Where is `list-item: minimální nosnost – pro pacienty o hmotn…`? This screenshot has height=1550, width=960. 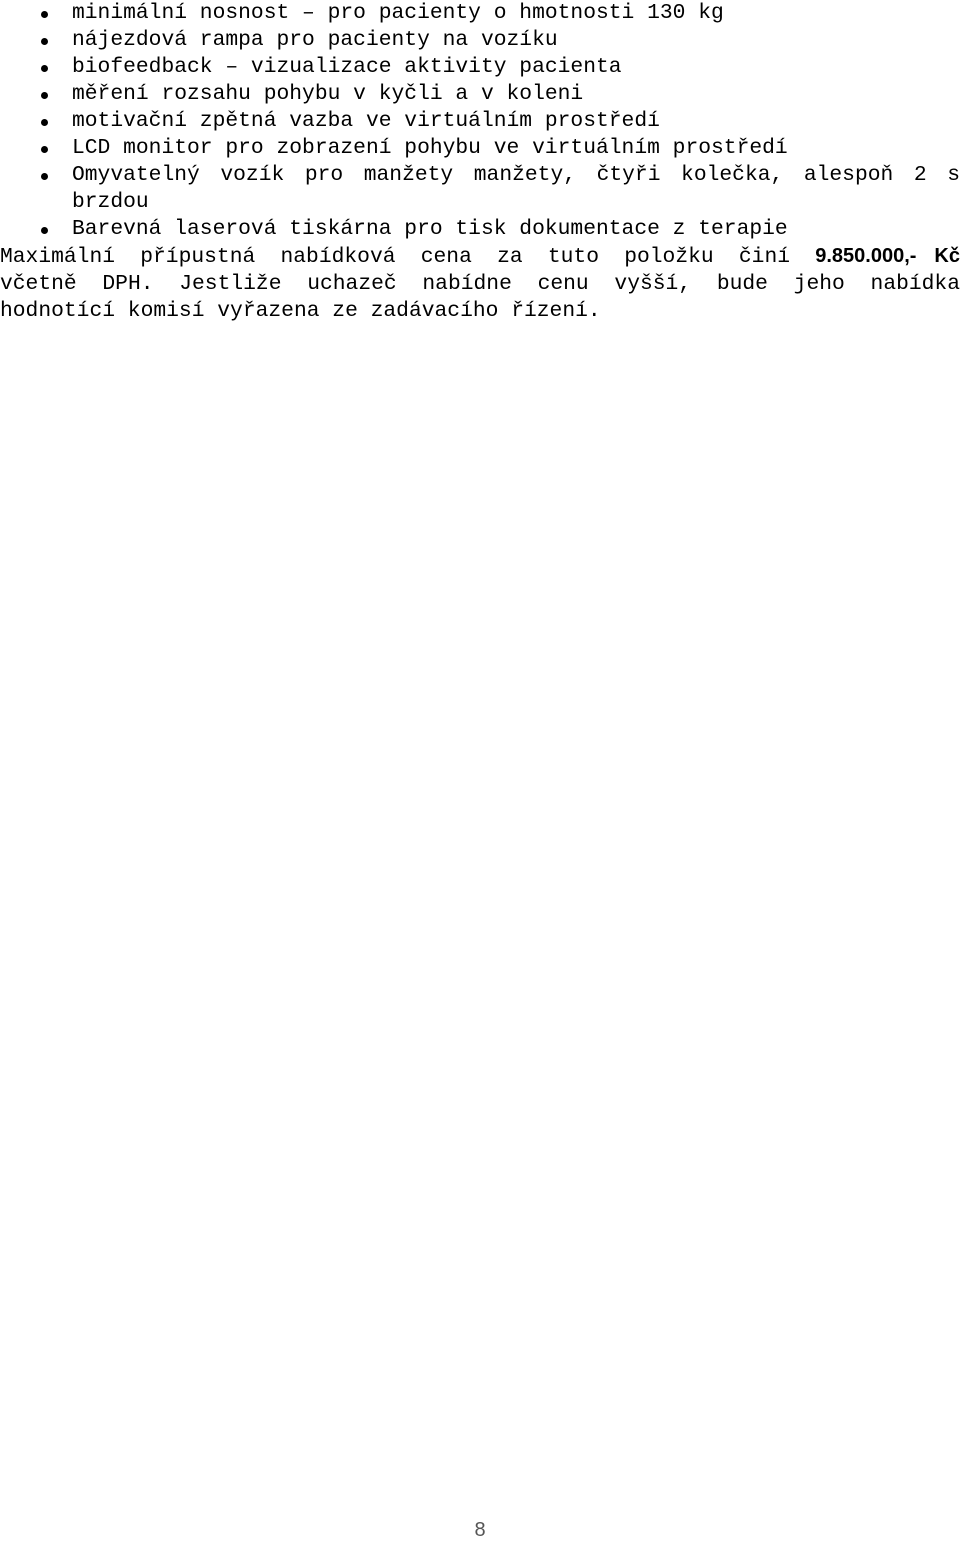 list-item: minimální nosnost – pro pacienty o hmotn… is located at coordinates (480, 13).